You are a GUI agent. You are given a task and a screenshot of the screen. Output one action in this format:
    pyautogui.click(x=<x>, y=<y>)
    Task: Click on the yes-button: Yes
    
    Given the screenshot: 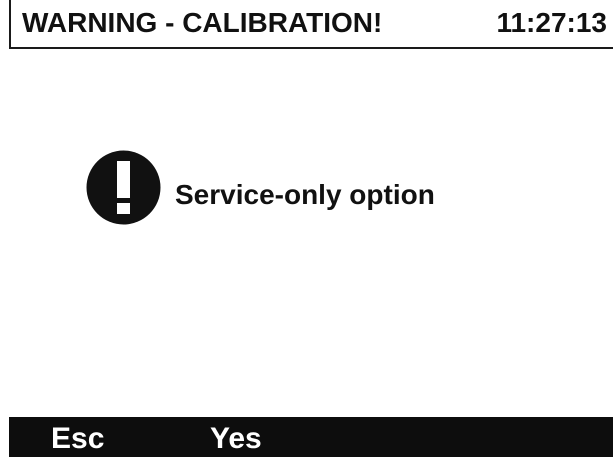 What is the action you would take?
    pyautogui.click(x=236, y=439)
    